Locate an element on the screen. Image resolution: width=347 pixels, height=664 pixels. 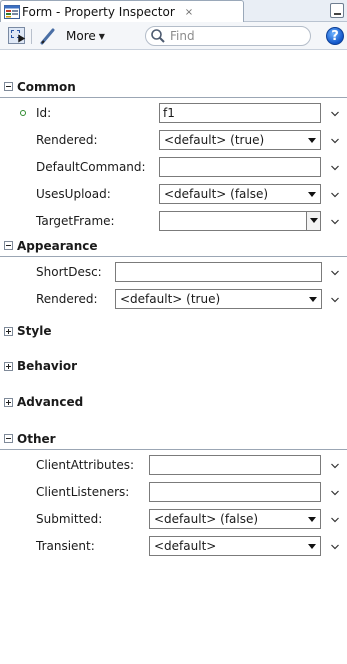
more-menu-button: More ▼ is located at coordinates (85, 36).